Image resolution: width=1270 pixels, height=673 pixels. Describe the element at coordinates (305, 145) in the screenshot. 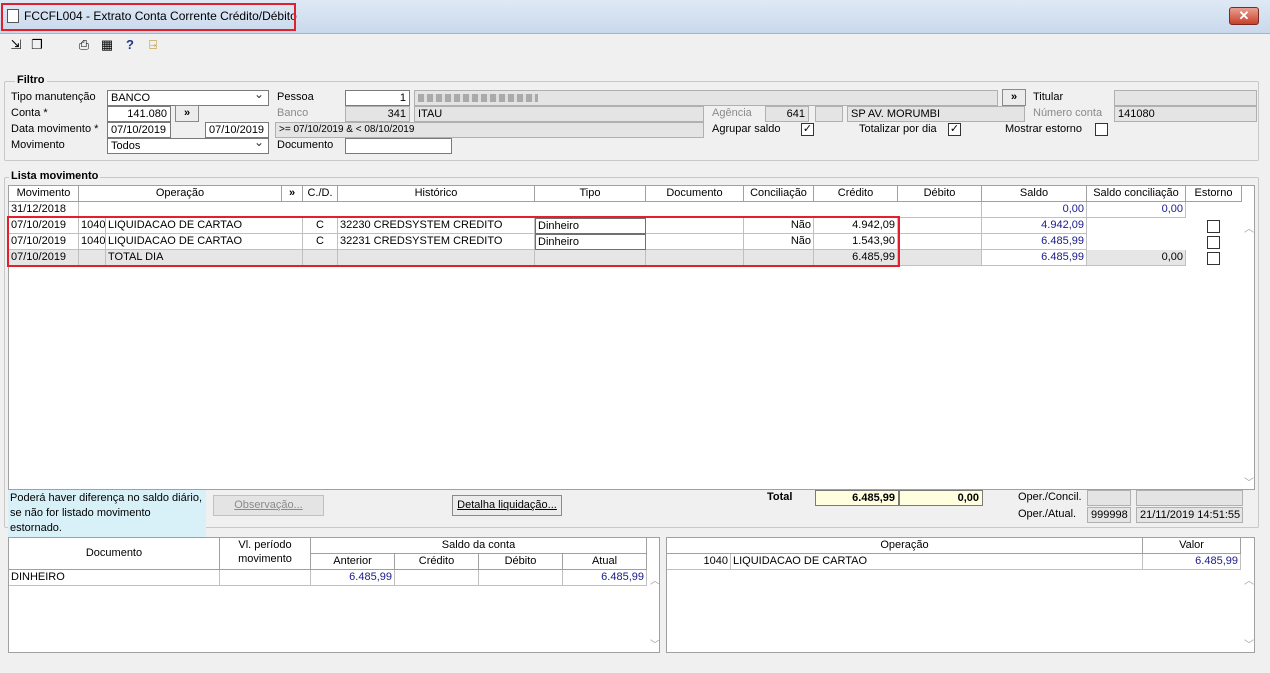

I see `documento-label: Documento` at that location.